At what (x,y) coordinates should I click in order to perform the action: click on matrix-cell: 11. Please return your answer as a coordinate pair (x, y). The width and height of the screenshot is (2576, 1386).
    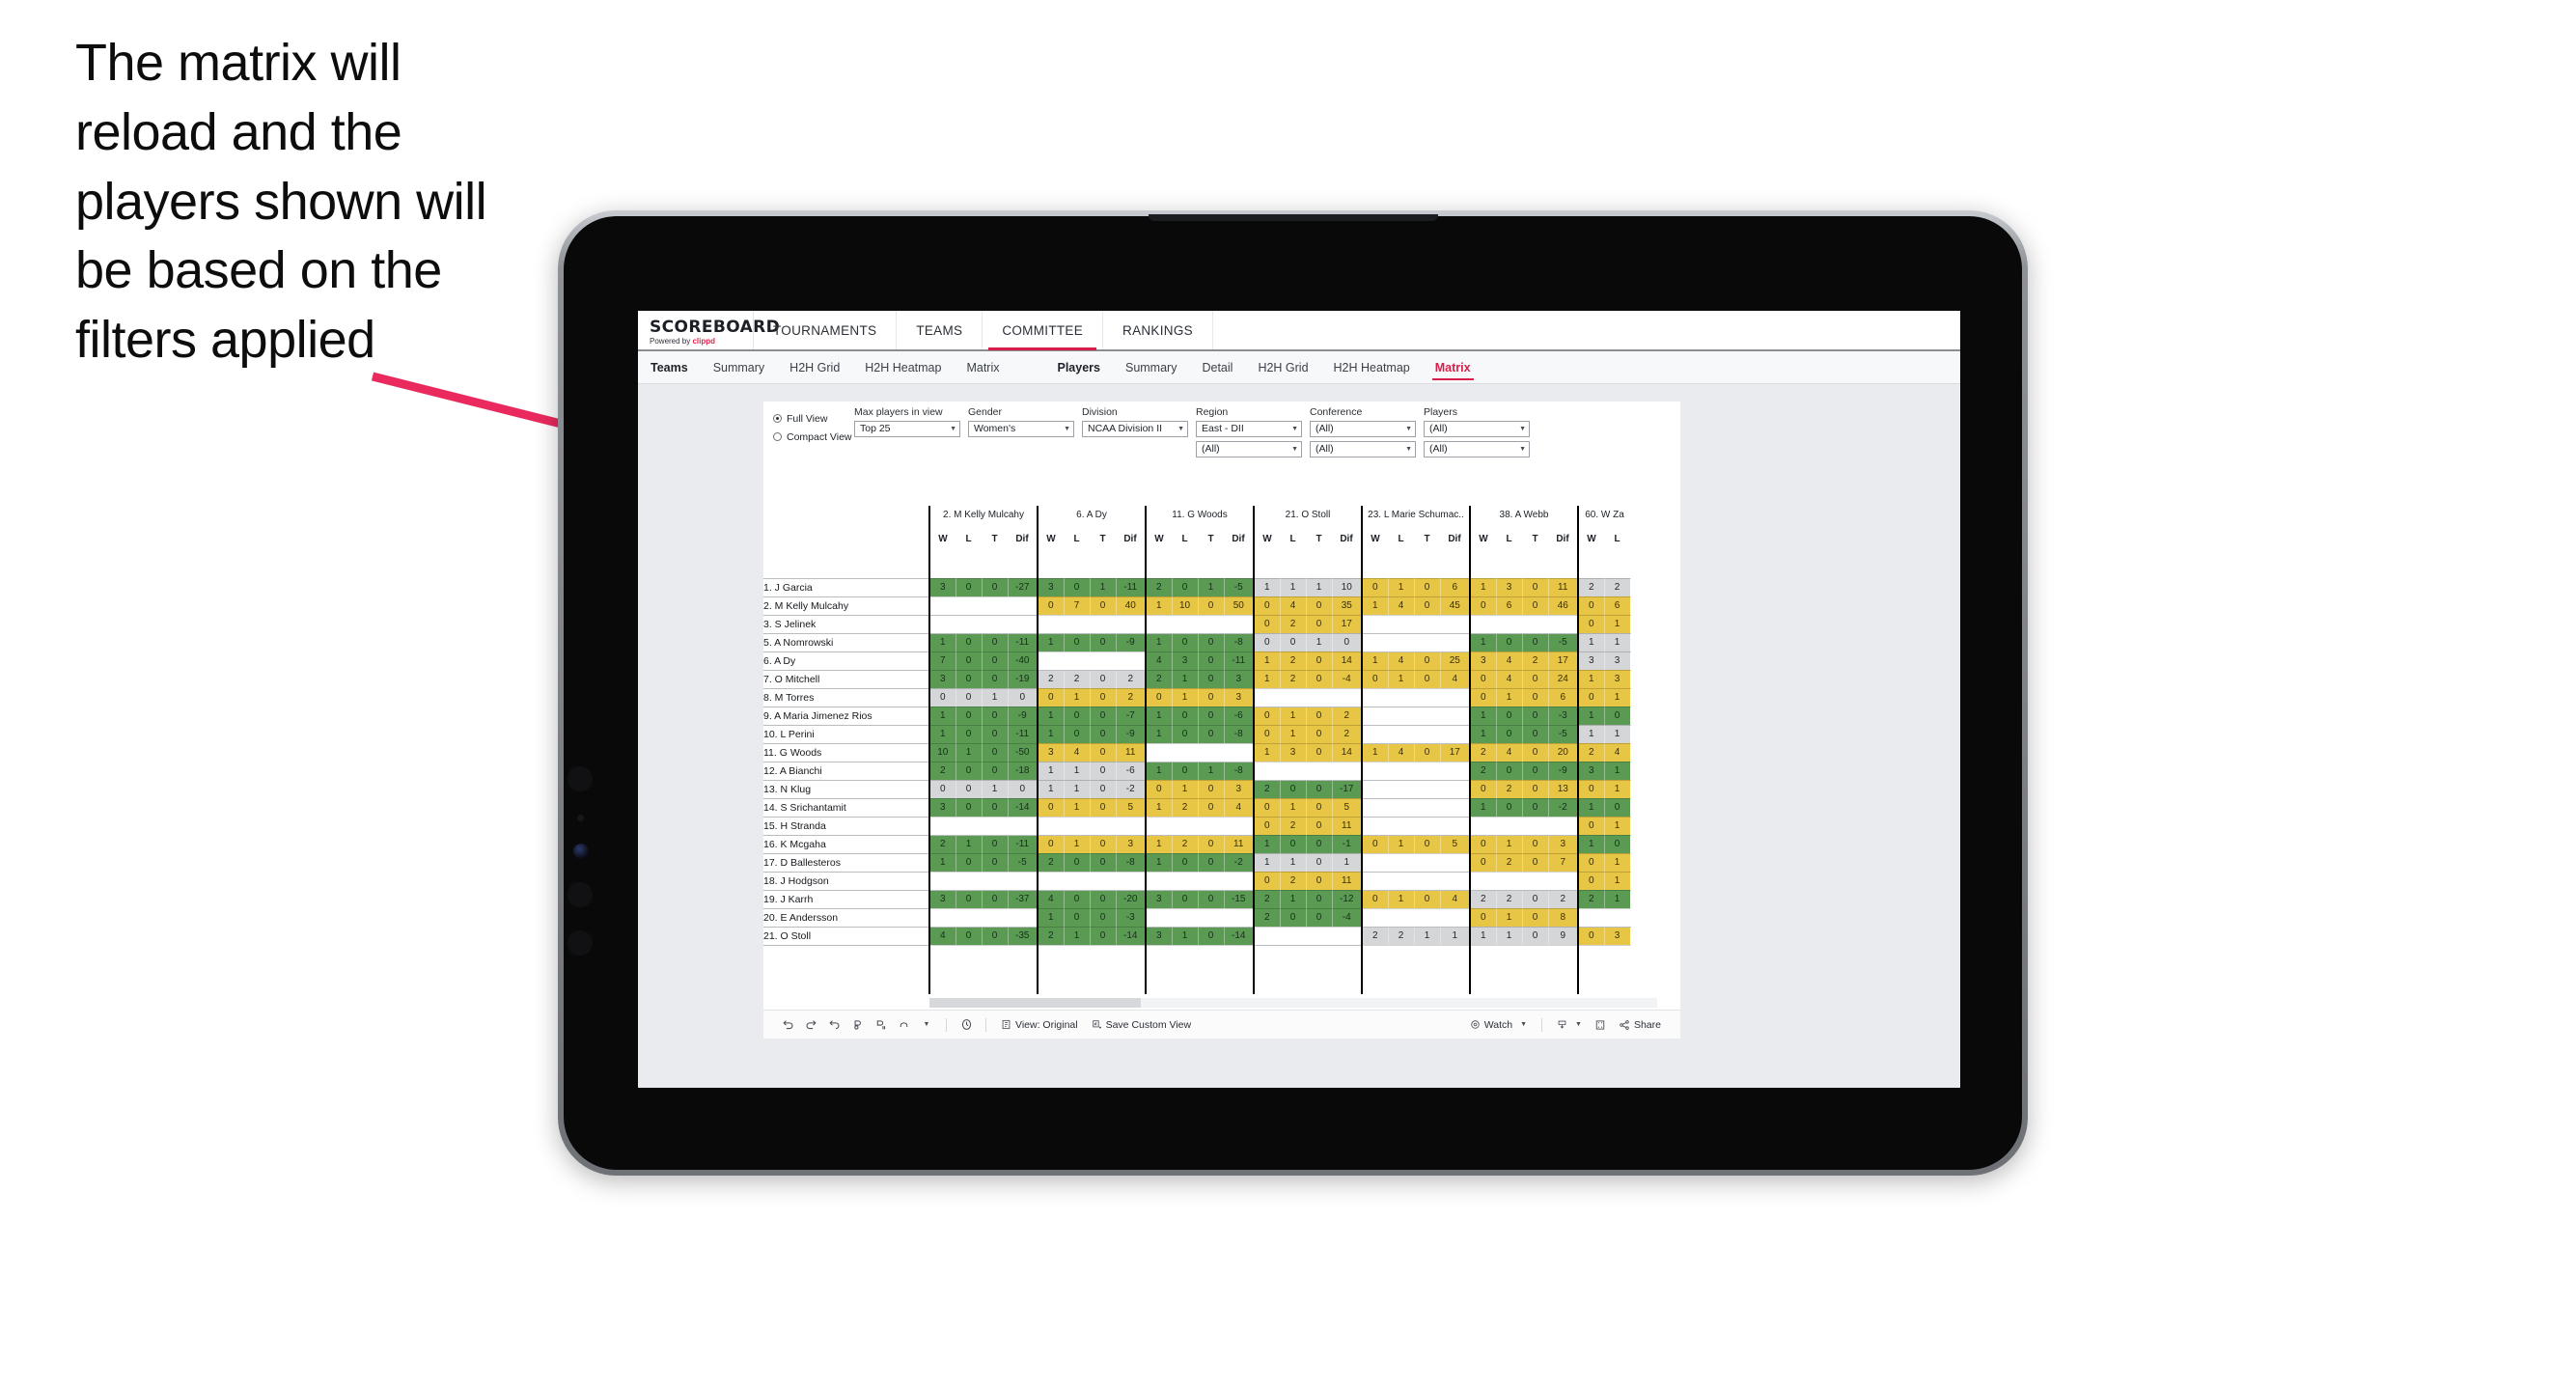
    Looking at the image, I should click on (1131, 752).